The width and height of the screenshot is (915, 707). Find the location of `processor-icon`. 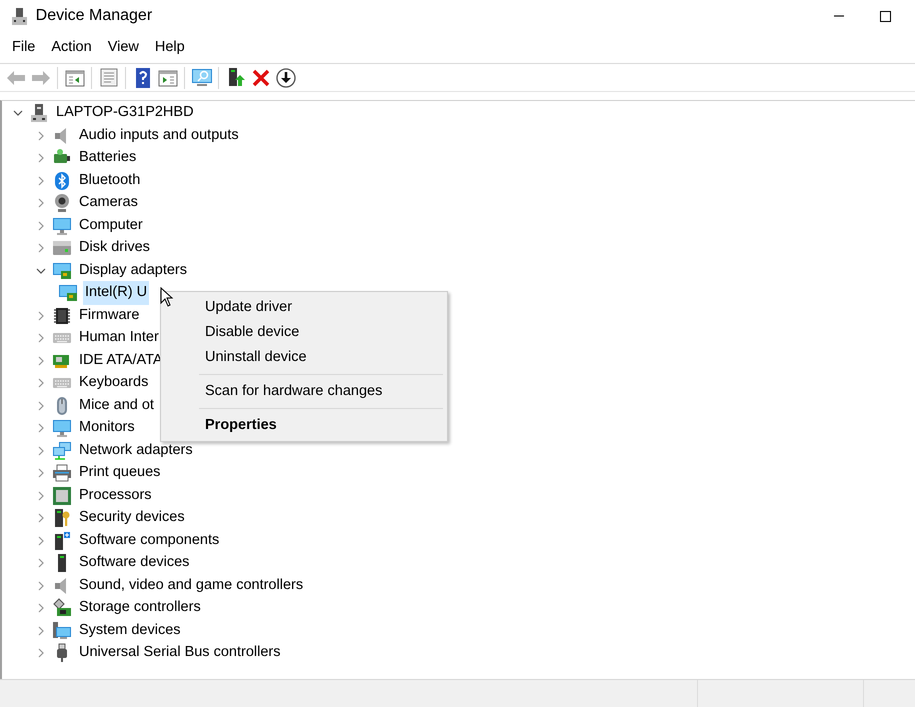

processor-icon is located at coordinates (62, 496).